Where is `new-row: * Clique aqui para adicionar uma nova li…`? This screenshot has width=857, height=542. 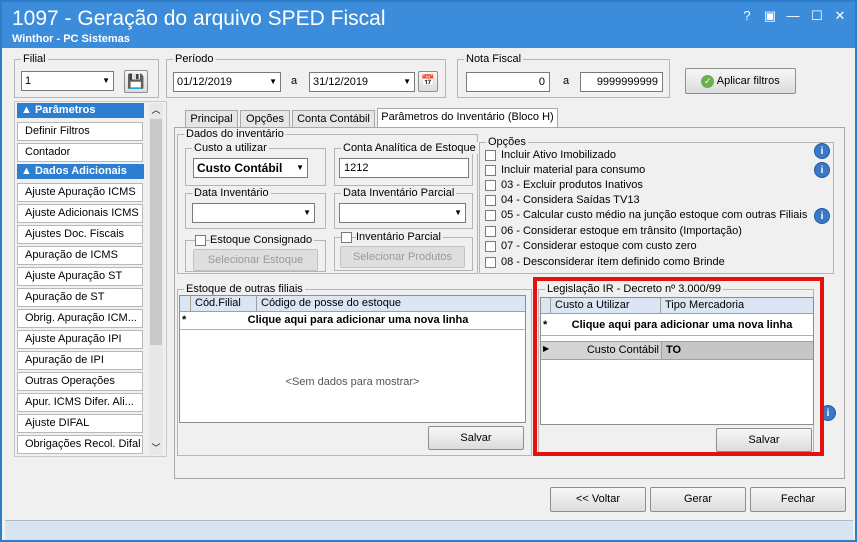
new-row: * Clique aqui para adicionar uma nova li… is located at coordinates (352, 321).